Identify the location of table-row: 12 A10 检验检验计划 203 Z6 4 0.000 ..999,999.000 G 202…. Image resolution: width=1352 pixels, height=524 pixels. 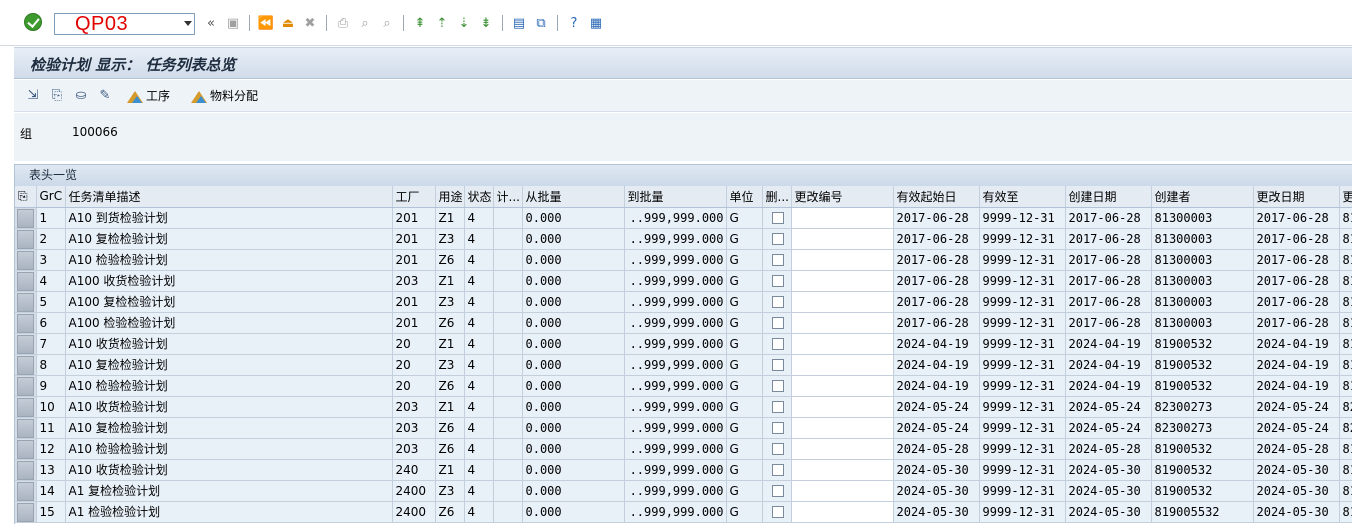
(683, 449).